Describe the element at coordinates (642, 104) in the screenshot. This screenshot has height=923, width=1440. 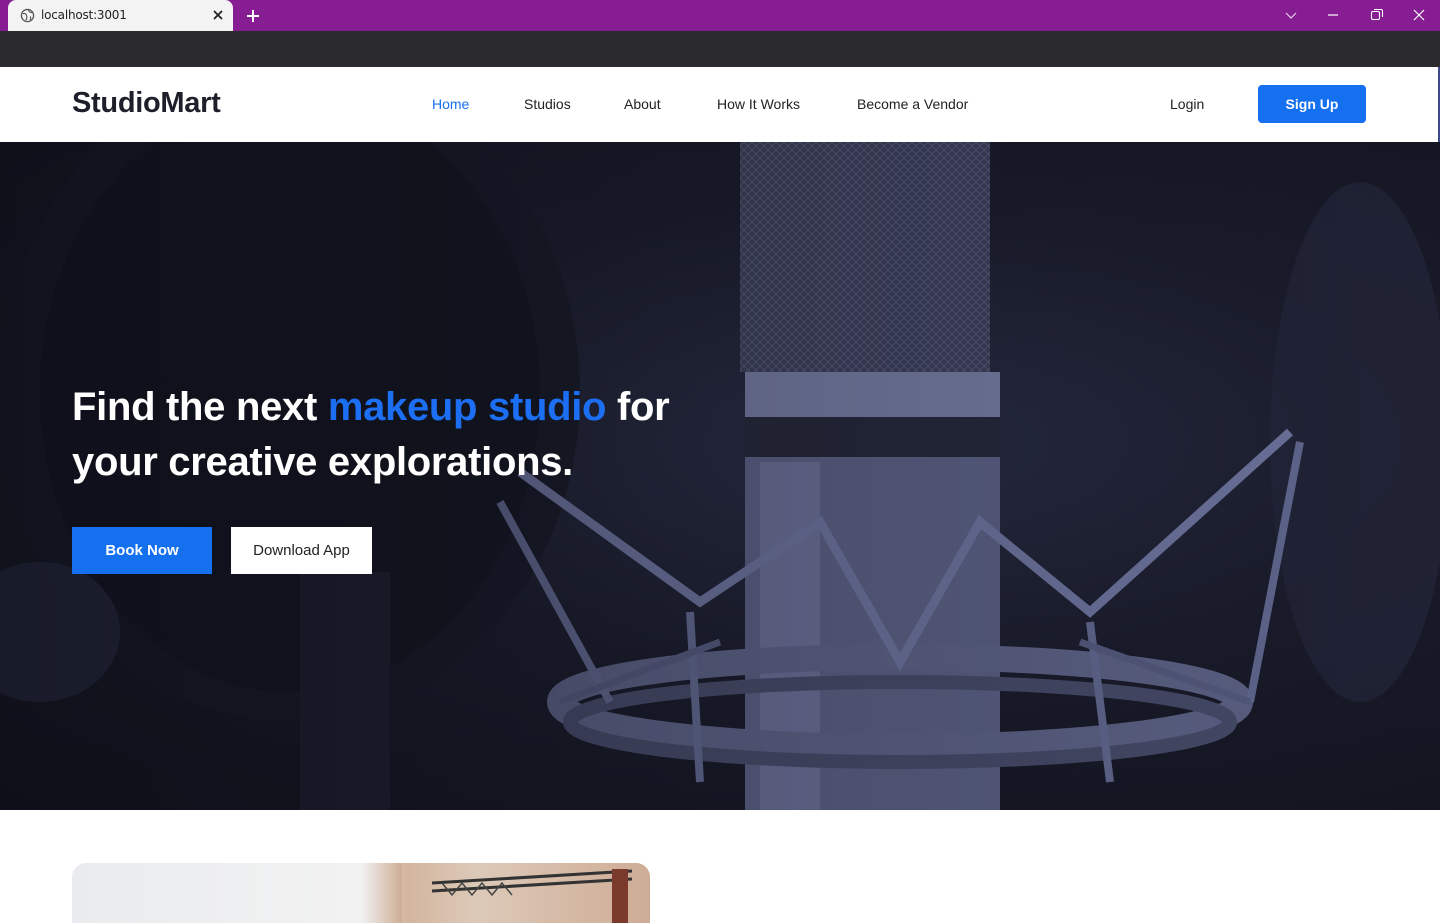
I see `nav-link-about: About` at that location.